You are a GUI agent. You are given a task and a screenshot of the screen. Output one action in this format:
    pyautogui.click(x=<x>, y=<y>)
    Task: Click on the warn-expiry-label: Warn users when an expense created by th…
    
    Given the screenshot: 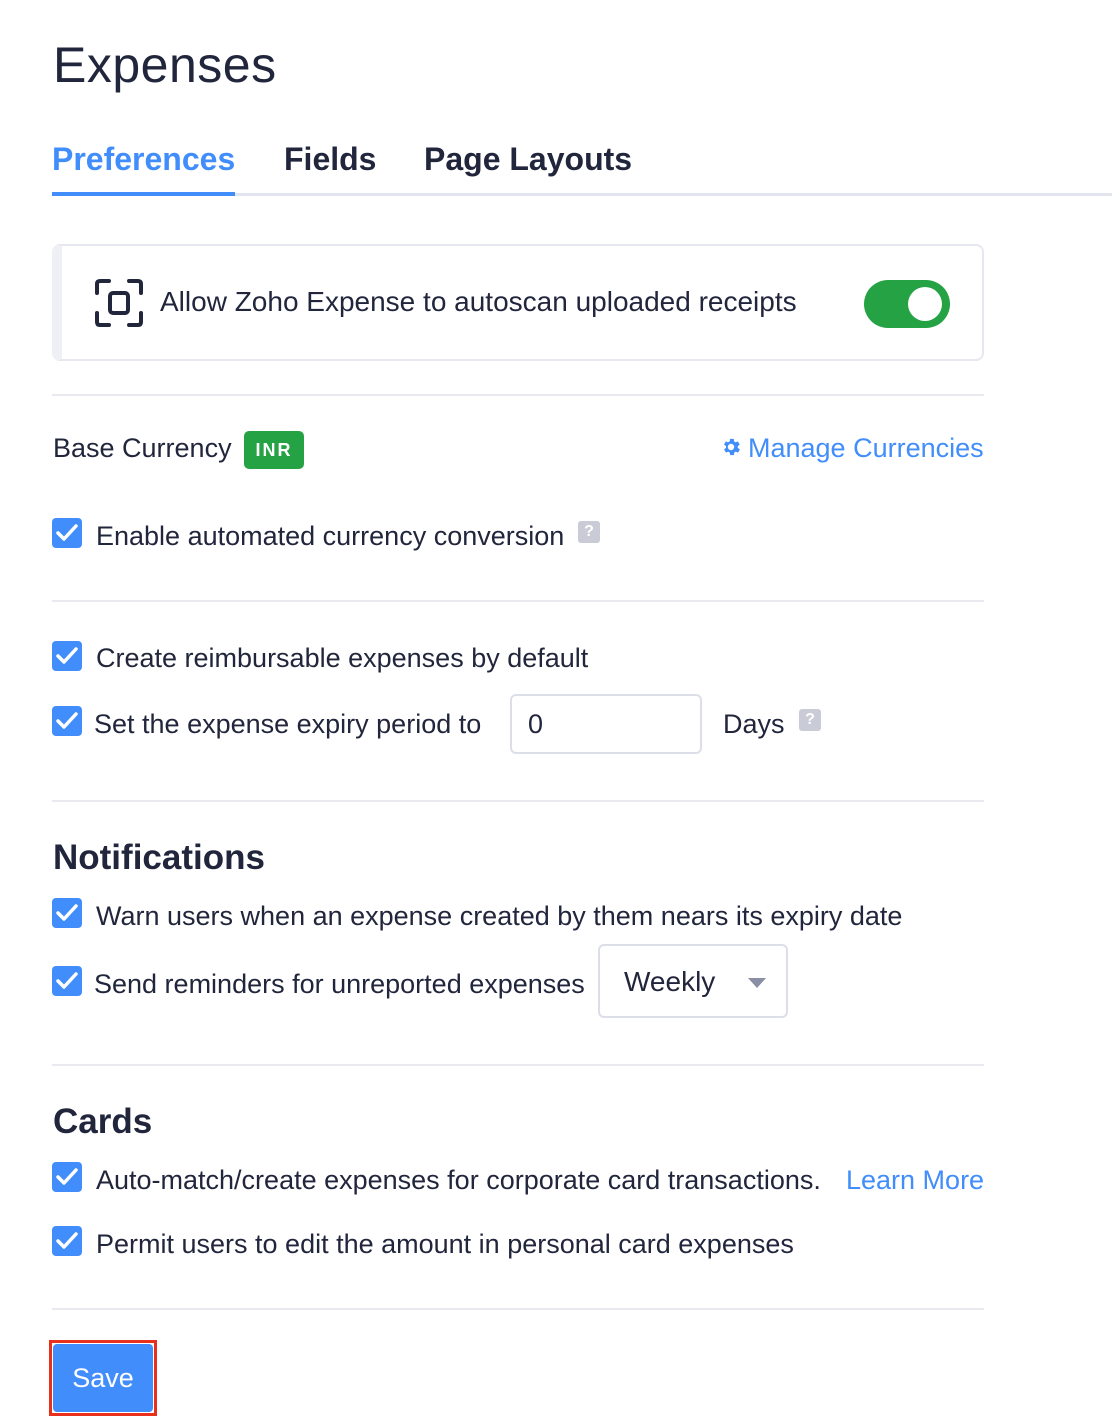 What is the action you would take?
    pyautogui.click(x=499, y=916)
    